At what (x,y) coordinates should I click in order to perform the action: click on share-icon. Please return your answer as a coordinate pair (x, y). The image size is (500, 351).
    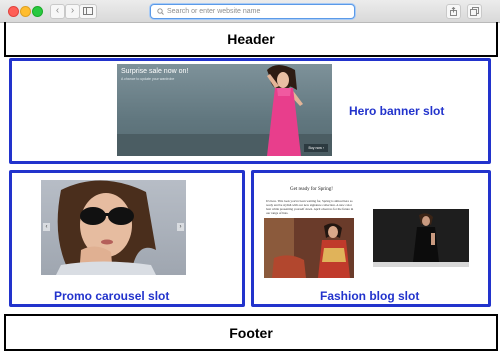
    Looking at the image, I should click on (453, 11).